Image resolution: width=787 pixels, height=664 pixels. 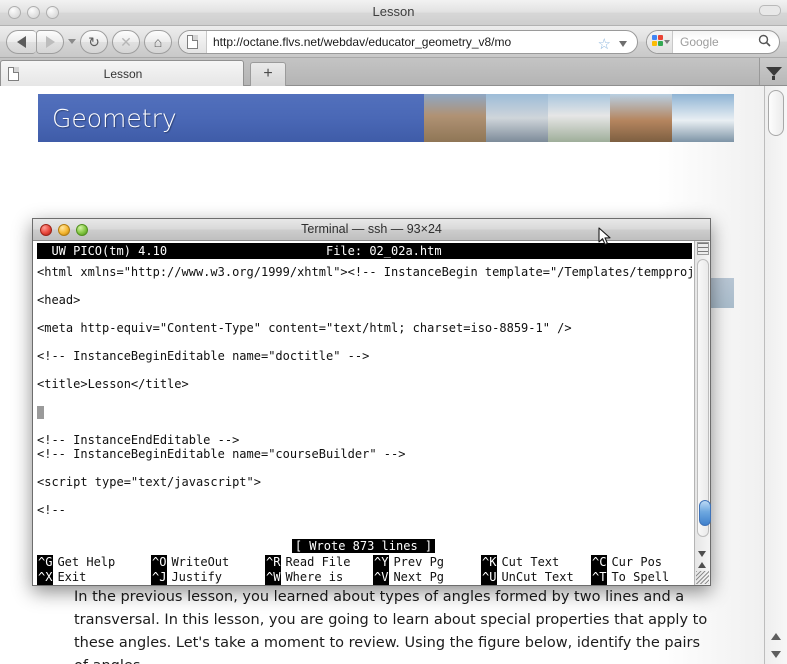 I want to click on pico-shortcut-prev-pg: ^Y Prev Pg, so click(x=427, y=562).